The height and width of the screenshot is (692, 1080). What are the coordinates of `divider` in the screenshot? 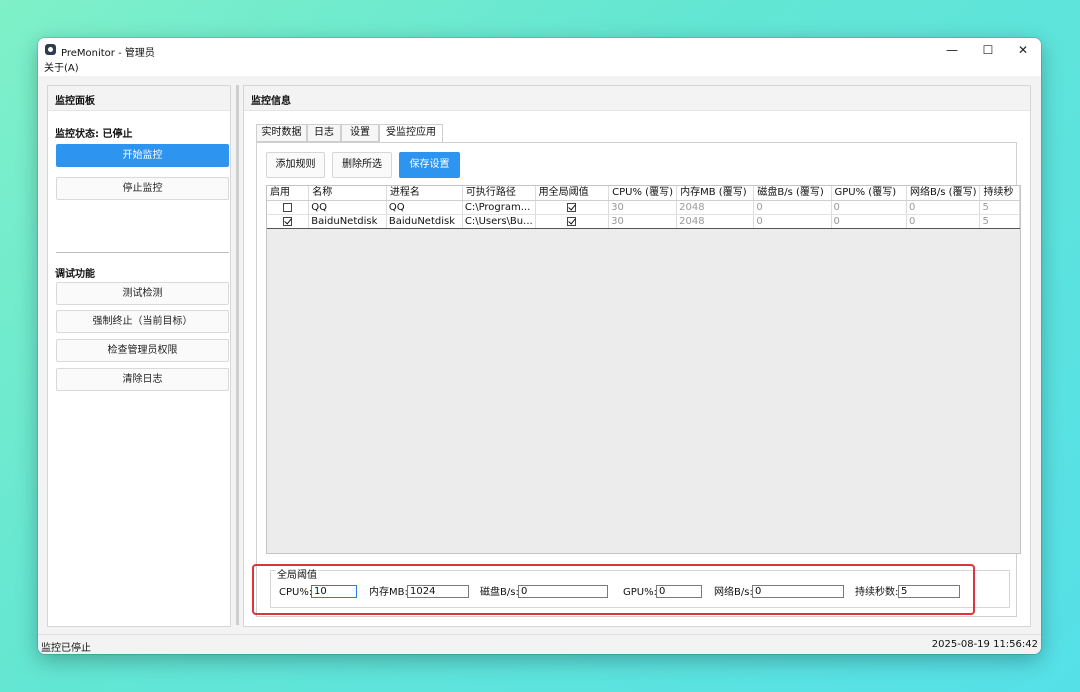 It's located at (142, 252).